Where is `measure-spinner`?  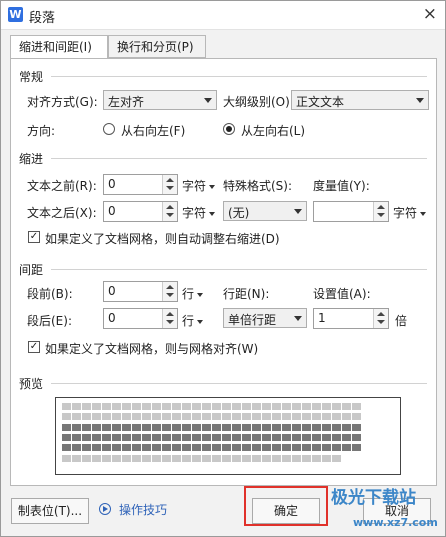
measure-spinner is located at coordinates (351, 211).